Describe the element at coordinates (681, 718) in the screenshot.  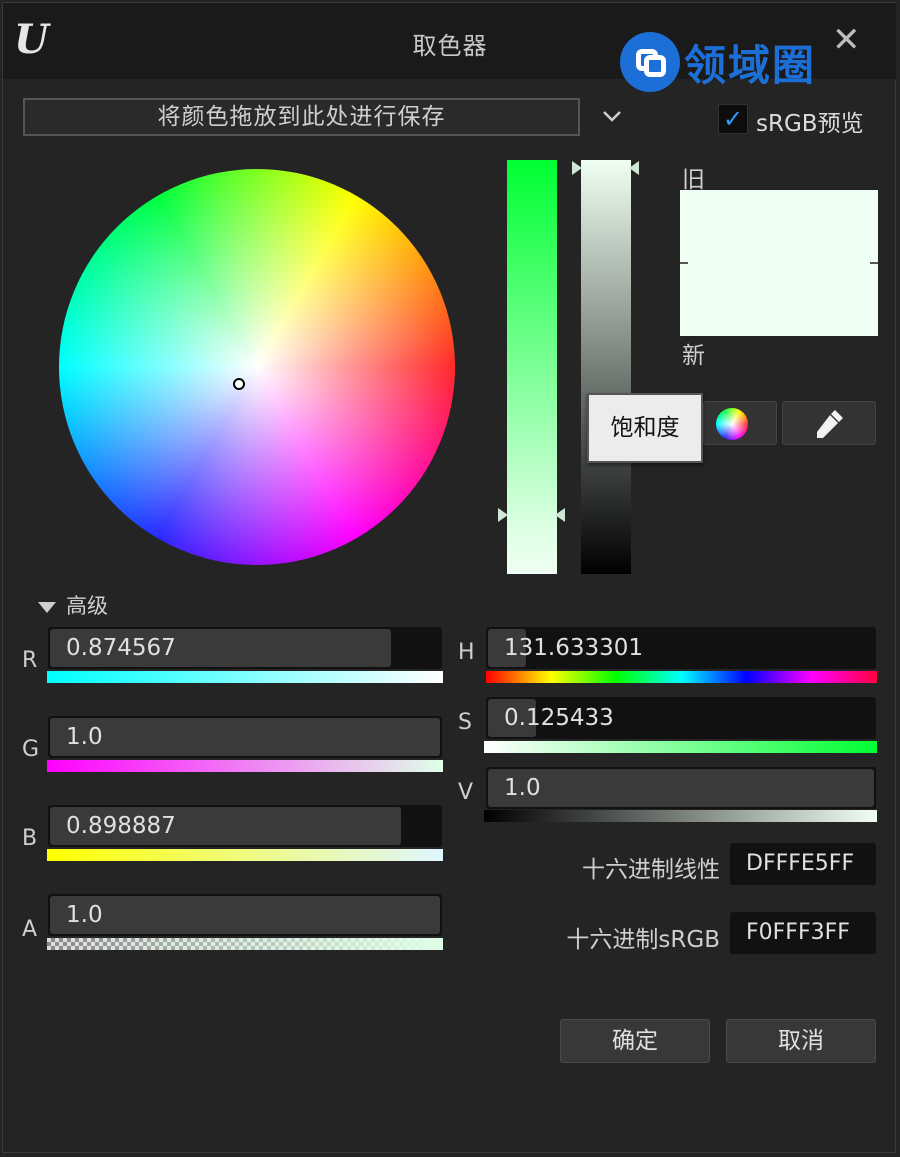
I see `s-input: 0.125433` at that location.